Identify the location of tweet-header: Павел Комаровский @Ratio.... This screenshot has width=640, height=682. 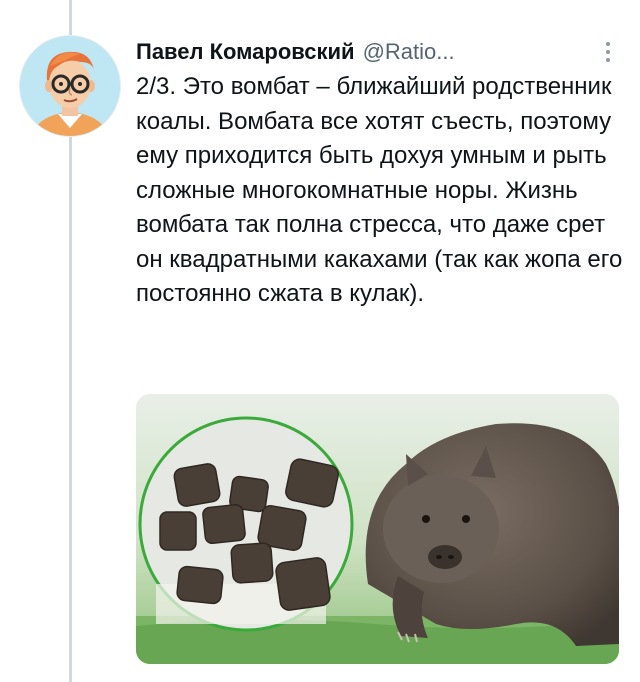
(378, 52).